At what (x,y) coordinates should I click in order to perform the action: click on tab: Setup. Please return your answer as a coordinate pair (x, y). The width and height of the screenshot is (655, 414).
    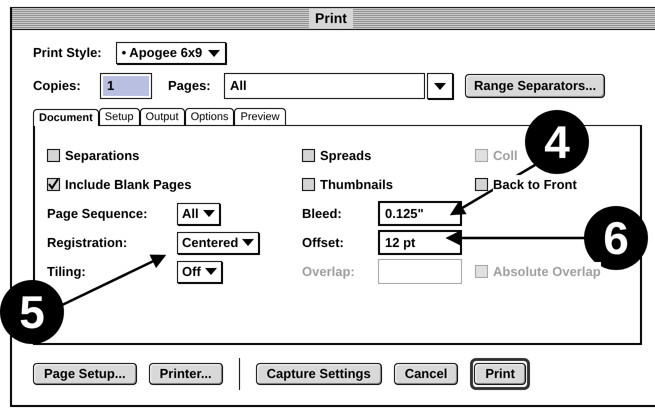
    Looking at the image, I should click on (119, 116).